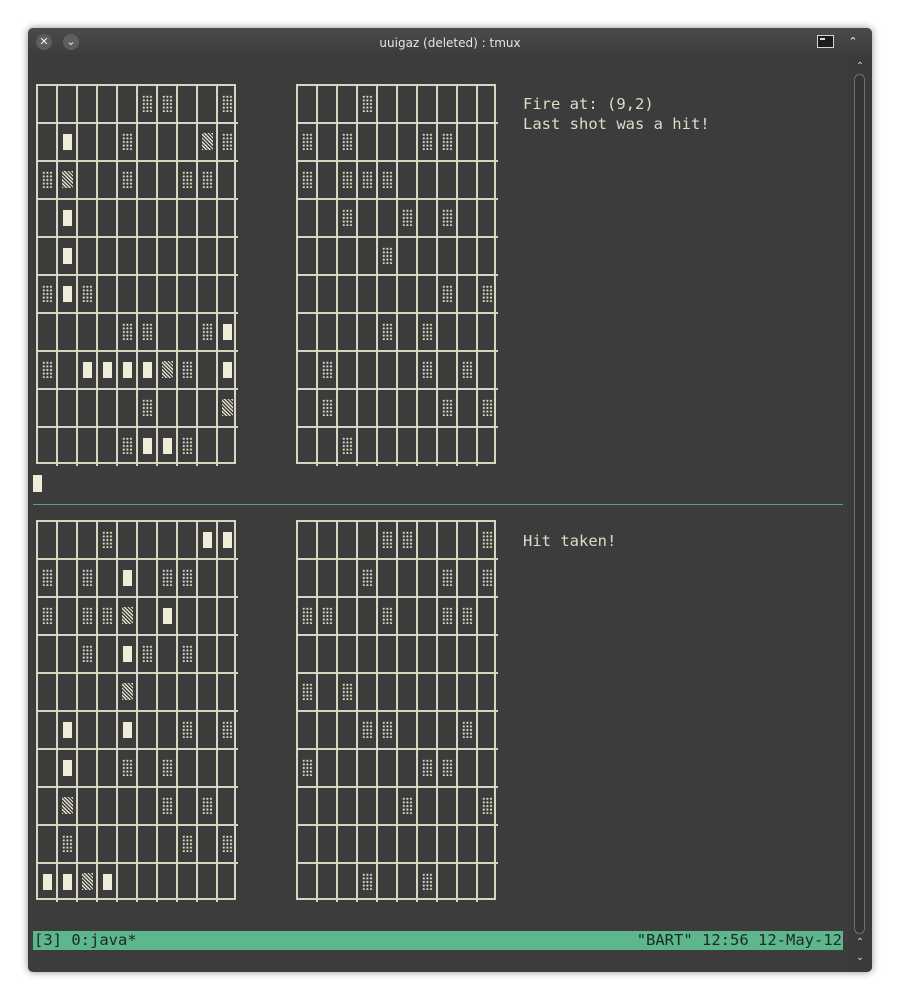 The image size is (900, 1000). Describe the element at coordinates (860, 943) in the screenshot. I see `scroll-up-icon-lower: ⌃` at that location.